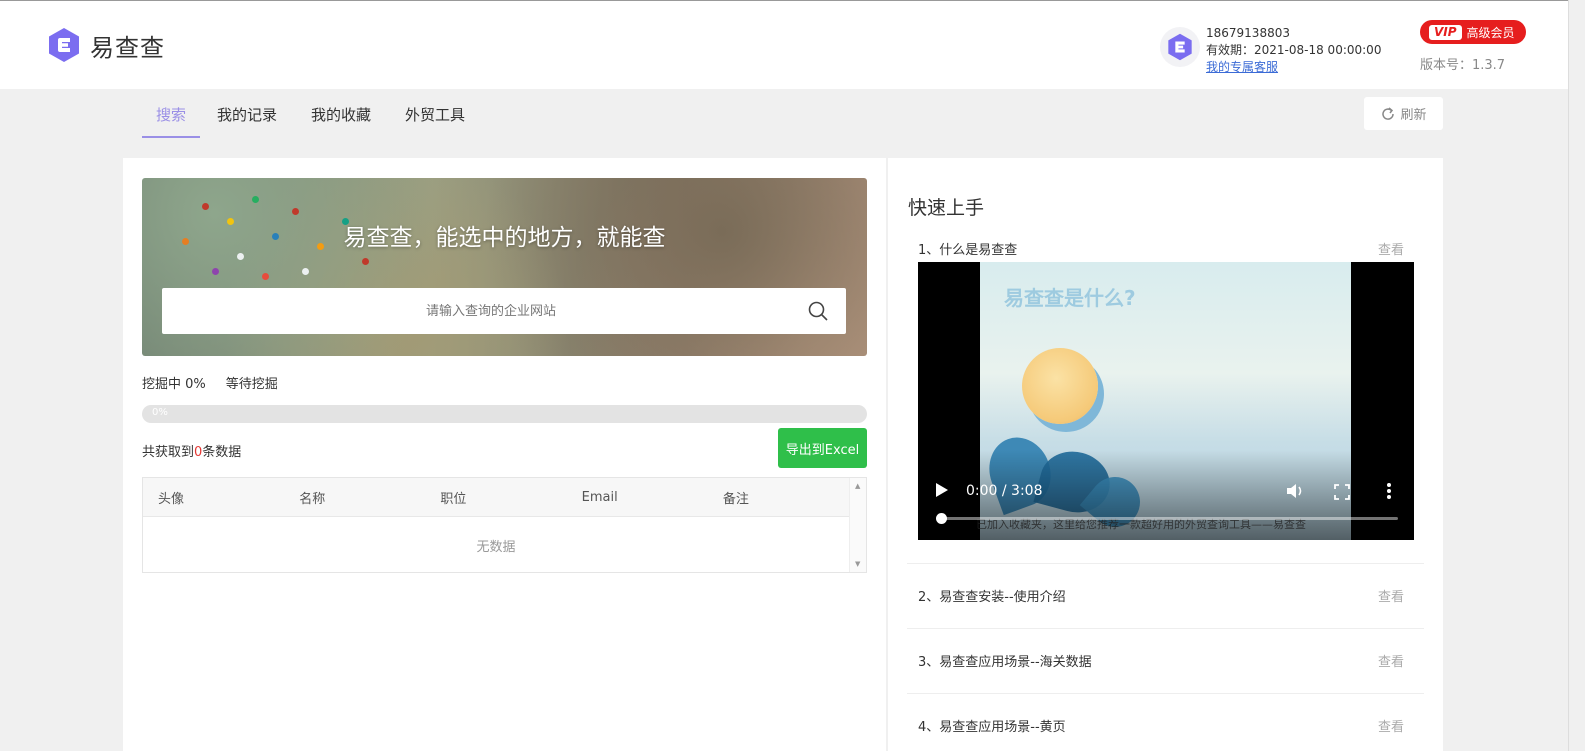 The width and height of the screenshot is (1585, 751). What do you see at coordinates (1167, 518) in the screenshot?
I see `video-seek-bar` at bounding box center [1167, 518].